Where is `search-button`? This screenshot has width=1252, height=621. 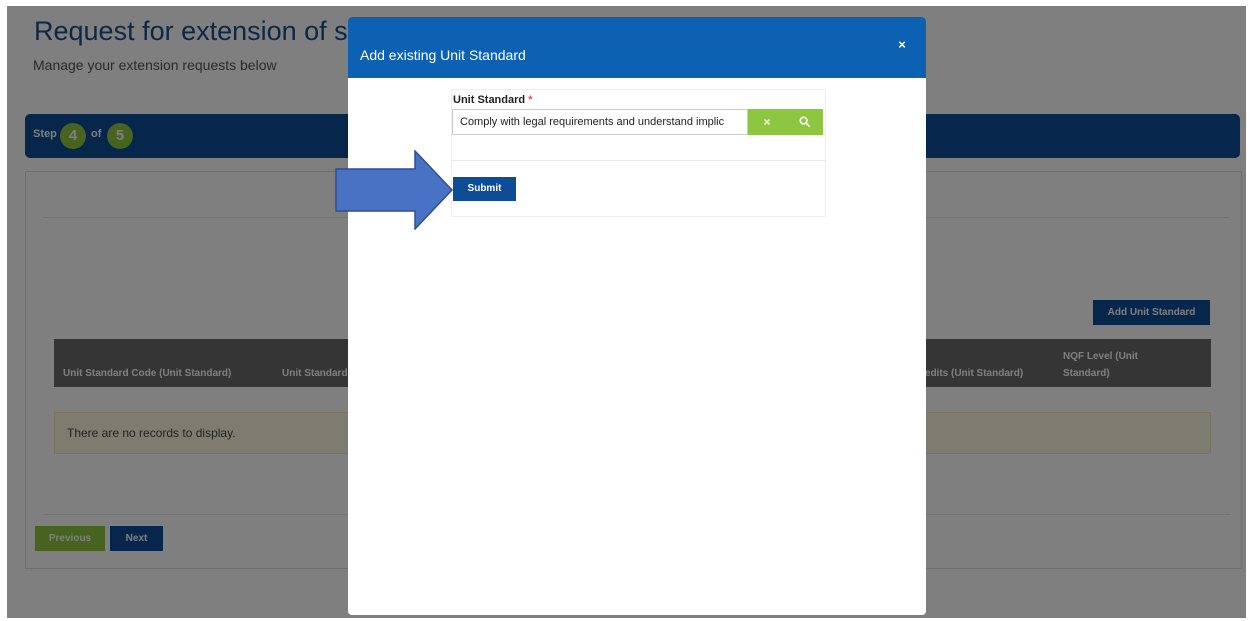 search-button is located at coordinates (804, 122).